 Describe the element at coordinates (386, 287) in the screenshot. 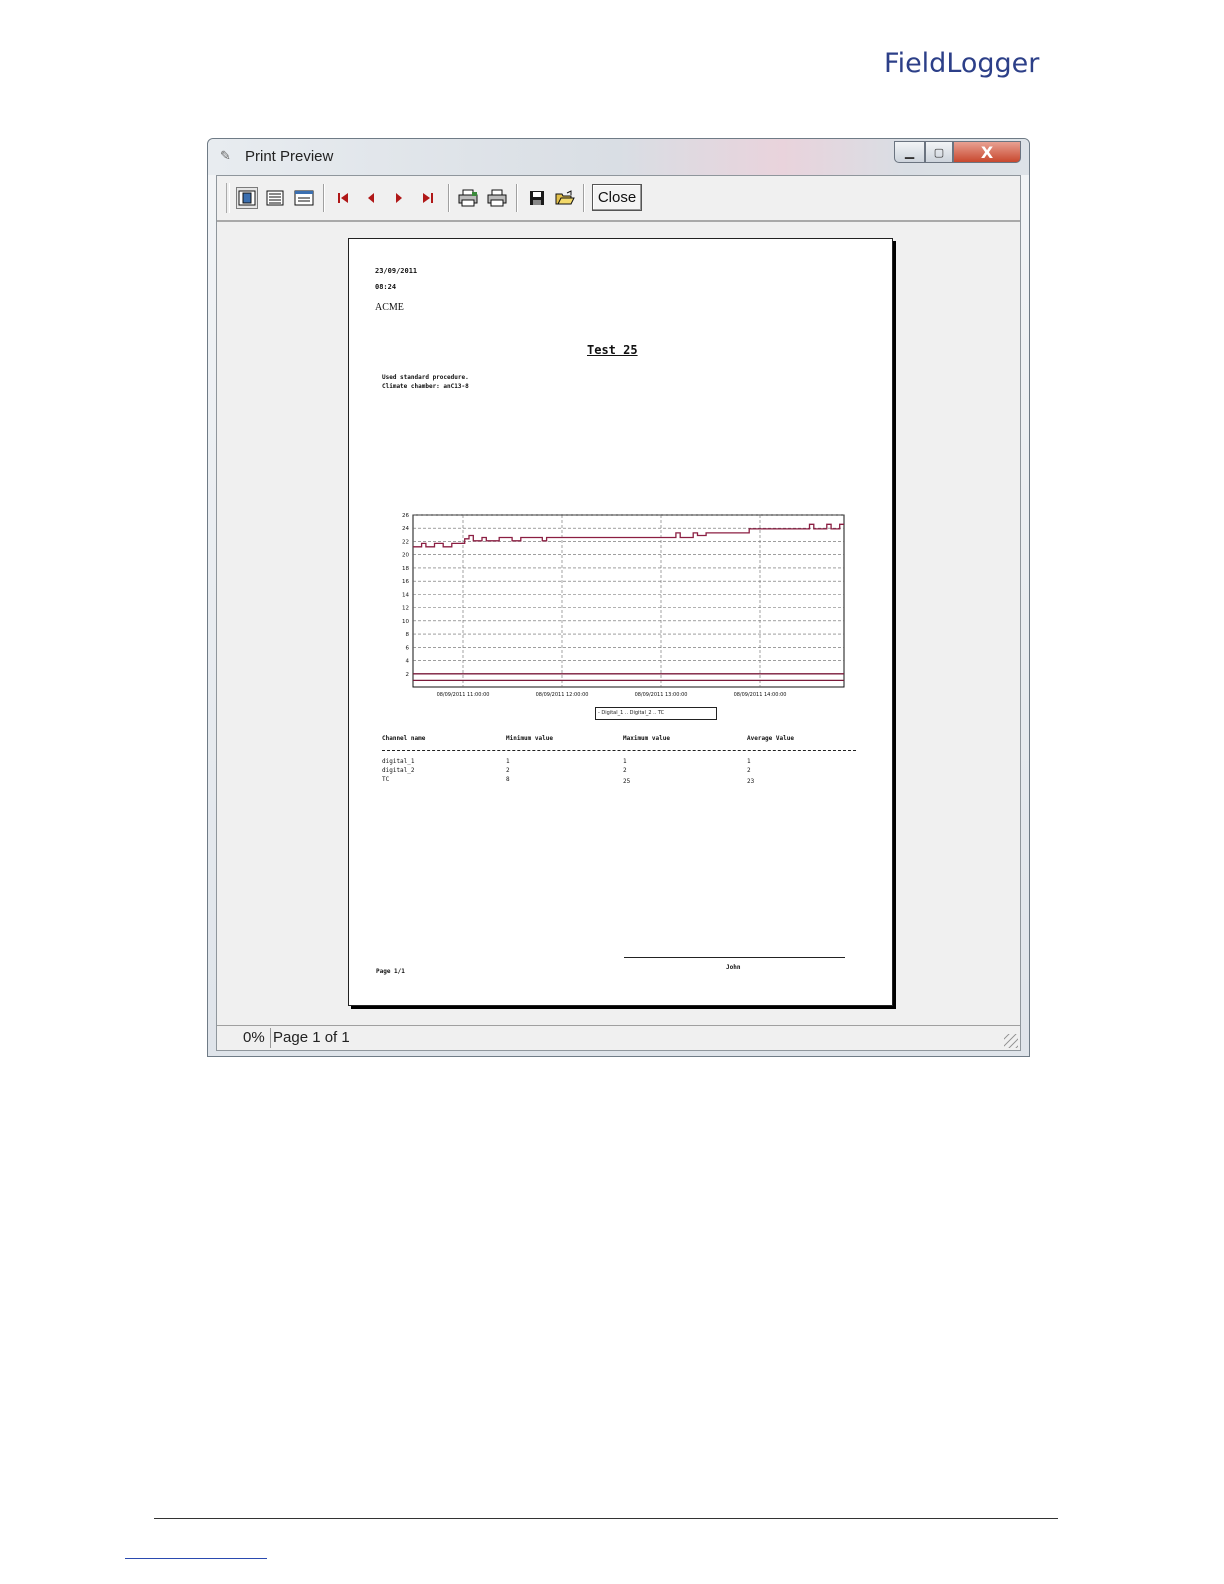

I see `report-time: 08:24` at that location.